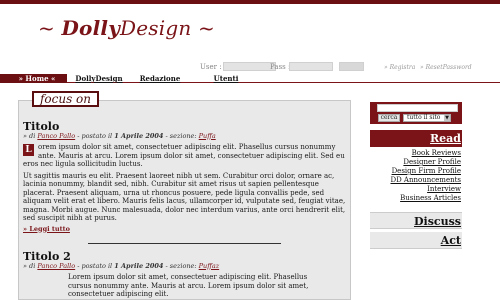 The height and width of the screenshot is (300, 500). Describe the element at coordinates (280, 67) in the screenshot. I see `pass-label: Pass :` at that location.